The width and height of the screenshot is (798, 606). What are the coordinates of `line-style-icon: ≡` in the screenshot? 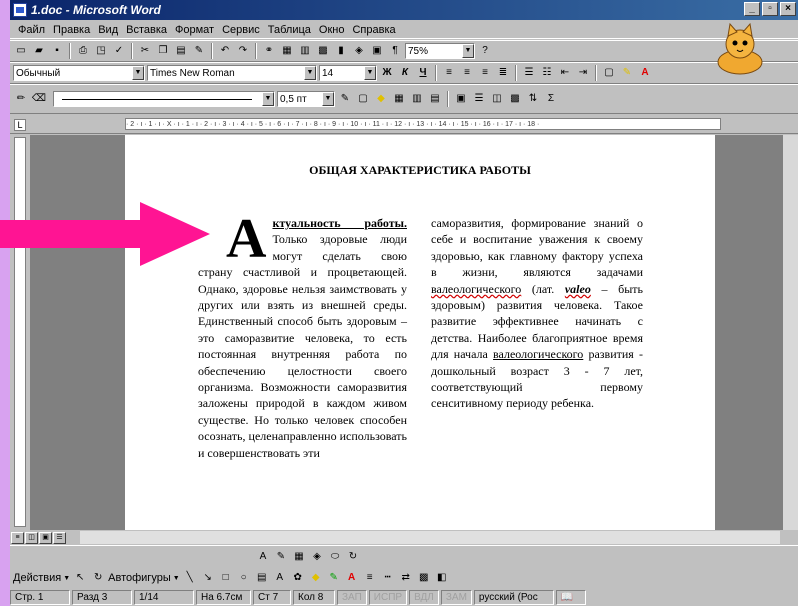 It's located at (370, 578).